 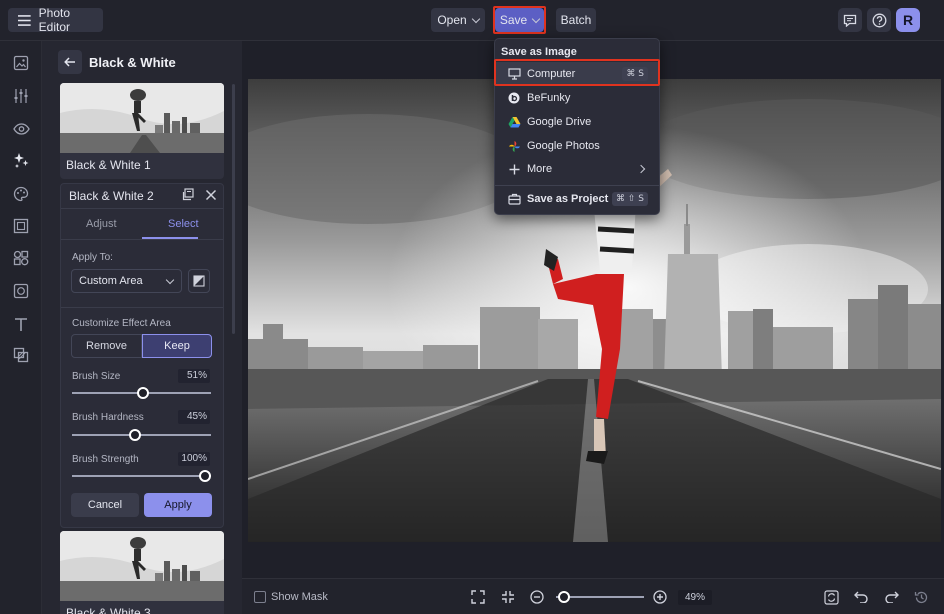 I want to click on briefcase-icon, so click(x=514, y=199).